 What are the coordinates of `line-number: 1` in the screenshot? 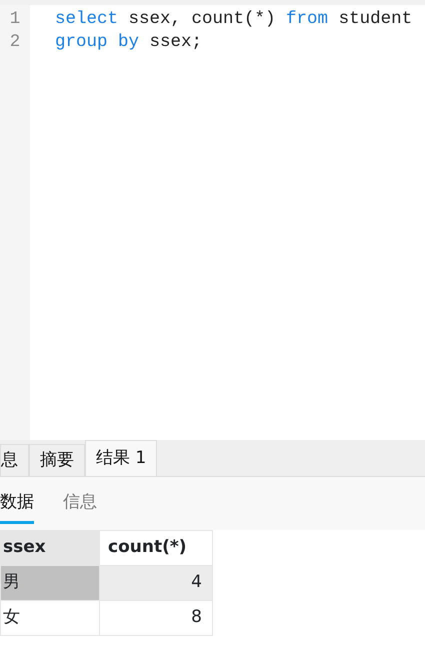 It's located at (15, 19).